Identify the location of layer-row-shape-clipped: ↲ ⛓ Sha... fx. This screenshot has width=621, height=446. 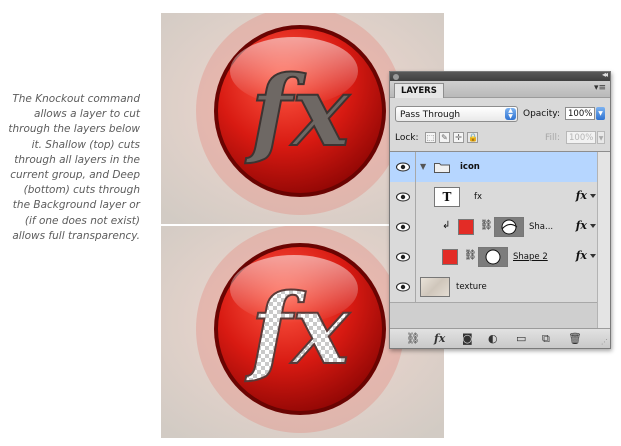
(493, 227).